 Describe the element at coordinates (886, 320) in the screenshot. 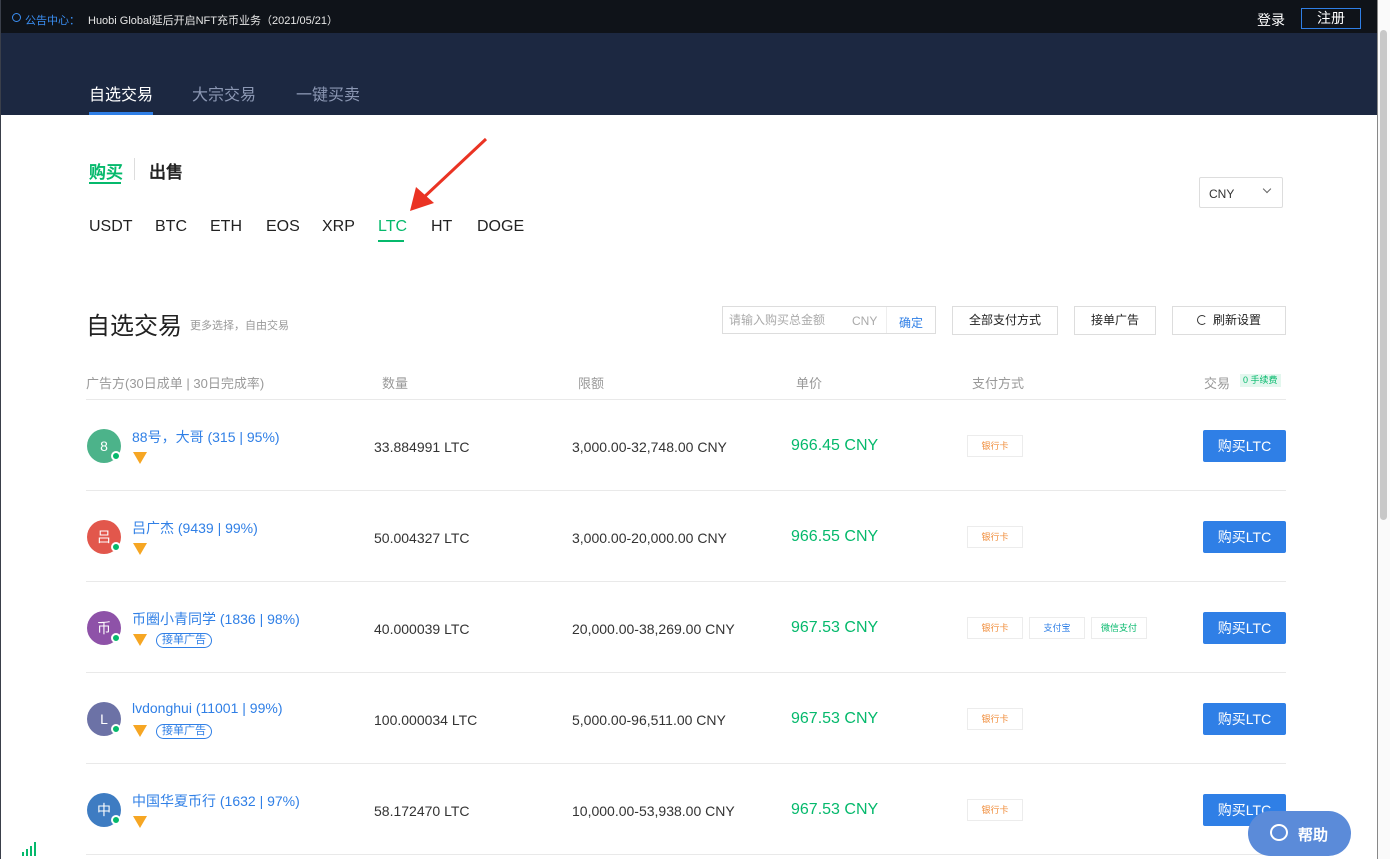

I see `amount-divider` at that location.